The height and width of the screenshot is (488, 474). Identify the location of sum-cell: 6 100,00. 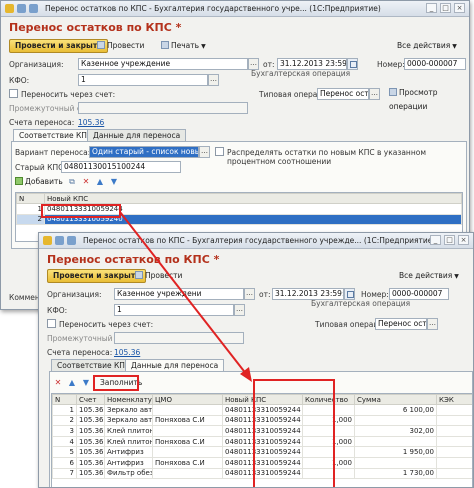
(395, 410).